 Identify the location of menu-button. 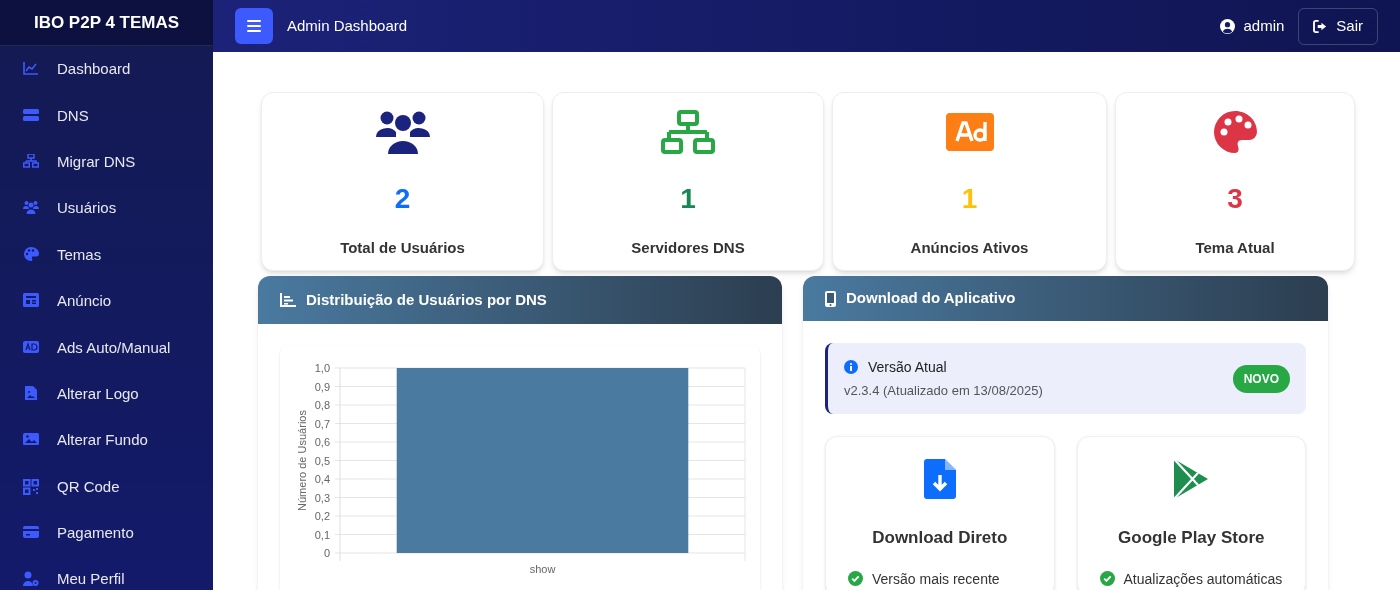
(254, 26).